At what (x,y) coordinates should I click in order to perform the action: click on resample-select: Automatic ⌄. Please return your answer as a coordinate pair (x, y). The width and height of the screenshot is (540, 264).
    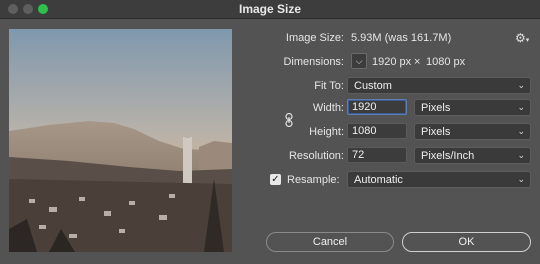
    Looking at the image, I should click on (439, 179).